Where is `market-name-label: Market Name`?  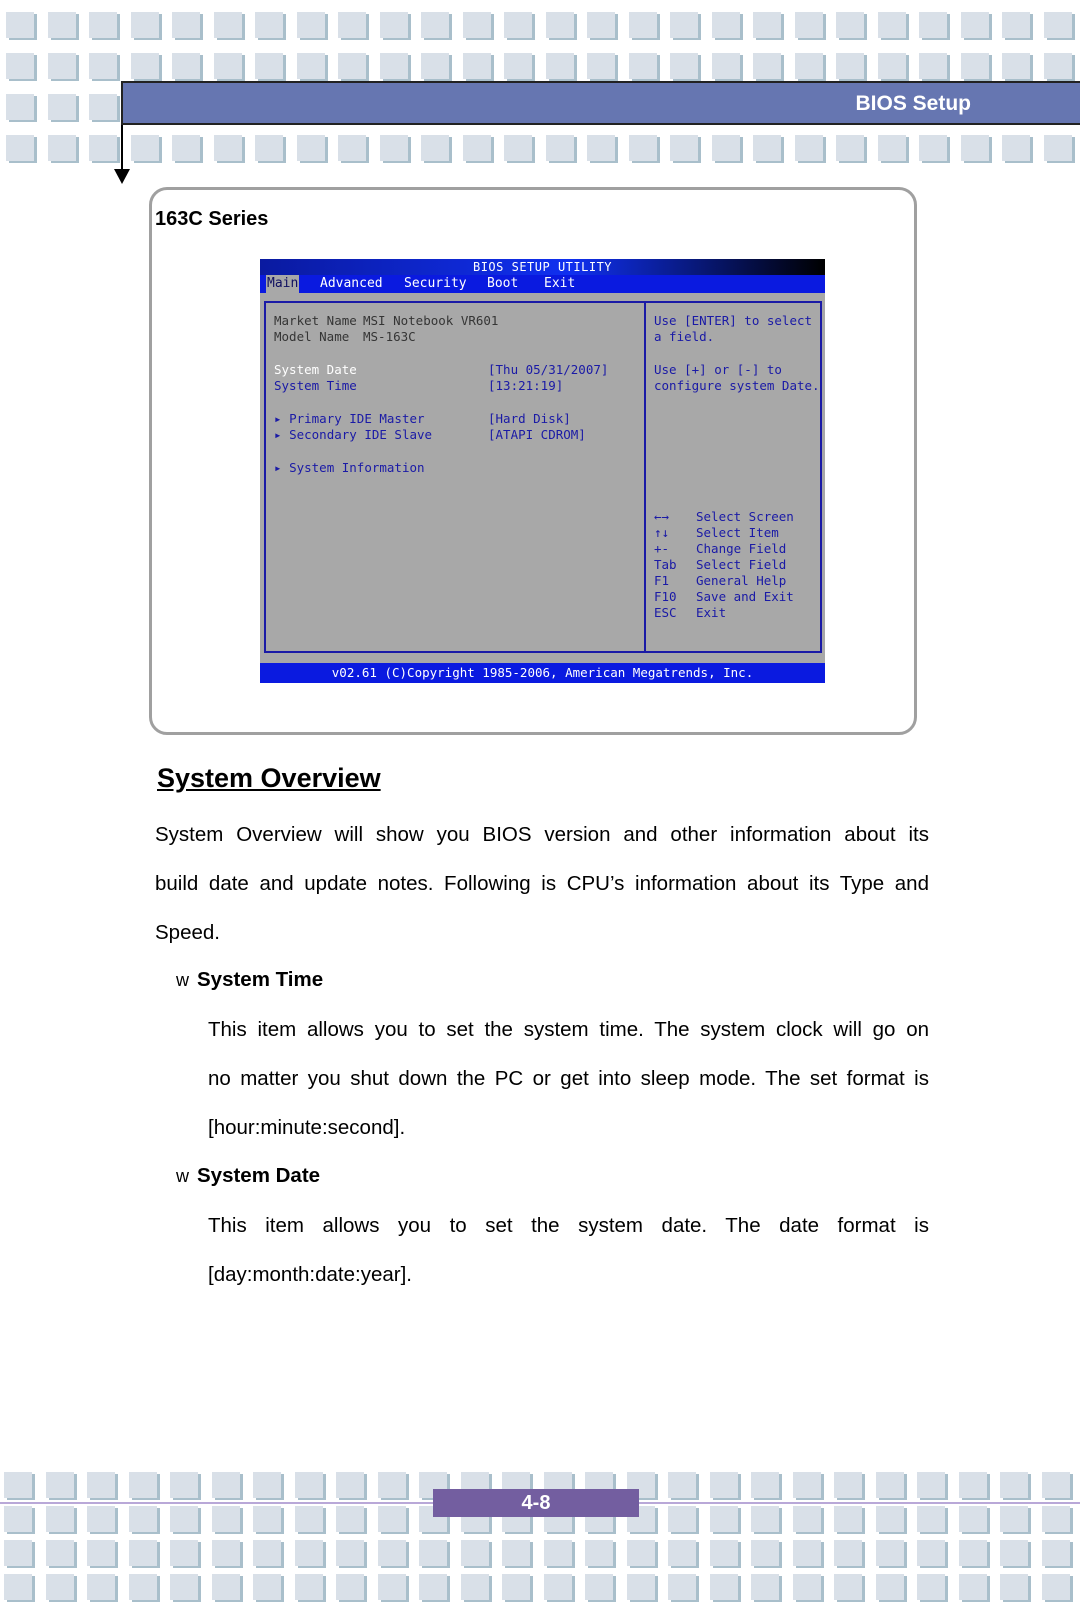 market-name-label: Market Name is located at coordinates (315, 320).